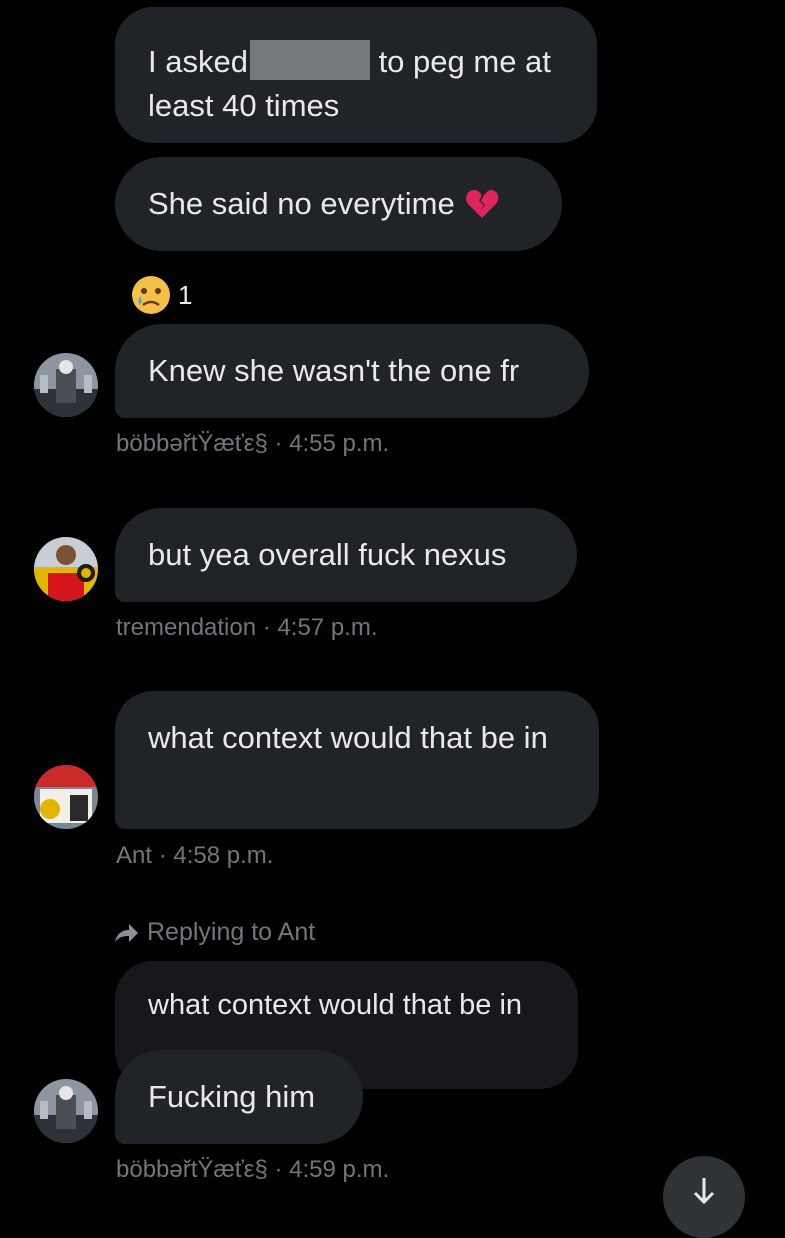  I want to click on message-text: I asked, so click(198, 61).